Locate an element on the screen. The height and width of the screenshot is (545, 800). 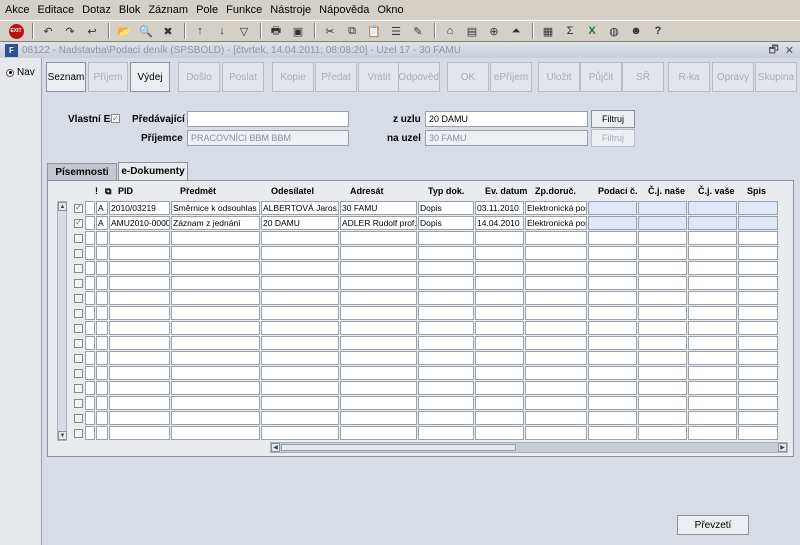
action-button-půjčit: Půjčit is located at coordinates (601, 77).